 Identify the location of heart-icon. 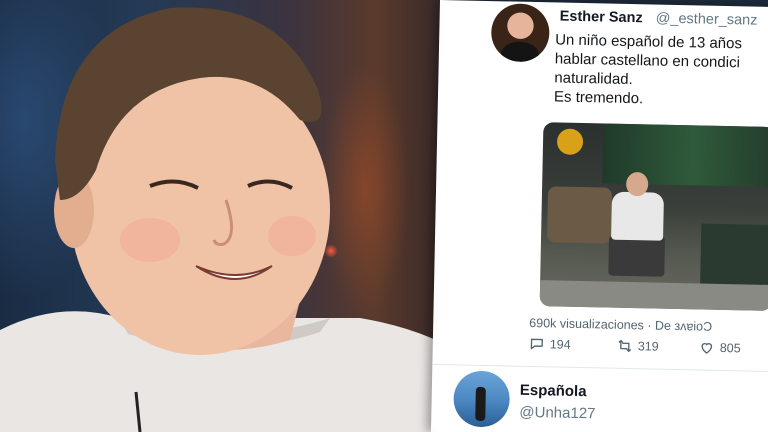
(707, 348).